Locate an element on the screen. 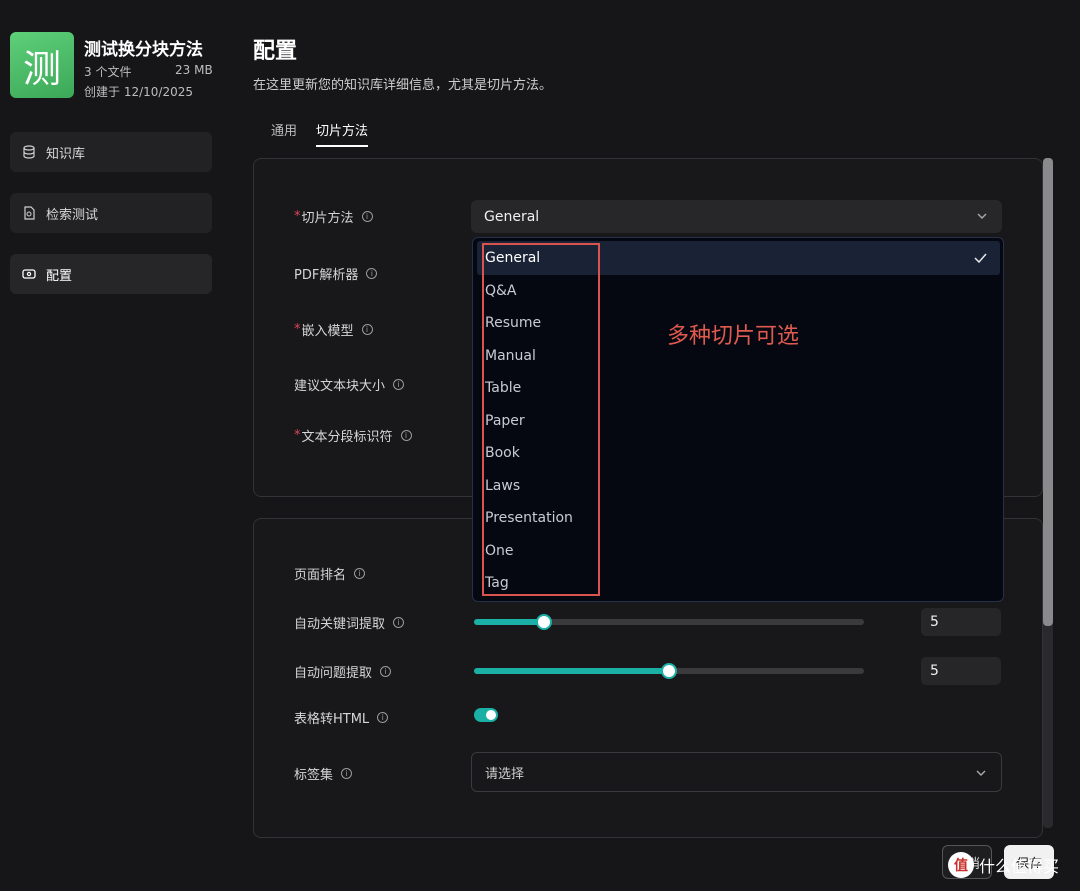 This screenshot has width=1080, height=891. slider-handle is located at coordinates (669, 671).